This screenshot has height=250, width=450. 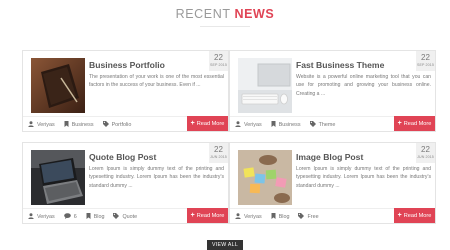 What do you see at coordinates (203, 14) in the screenshot?
I see `section-title-light: RECENT` at bounding box center [203, 14].